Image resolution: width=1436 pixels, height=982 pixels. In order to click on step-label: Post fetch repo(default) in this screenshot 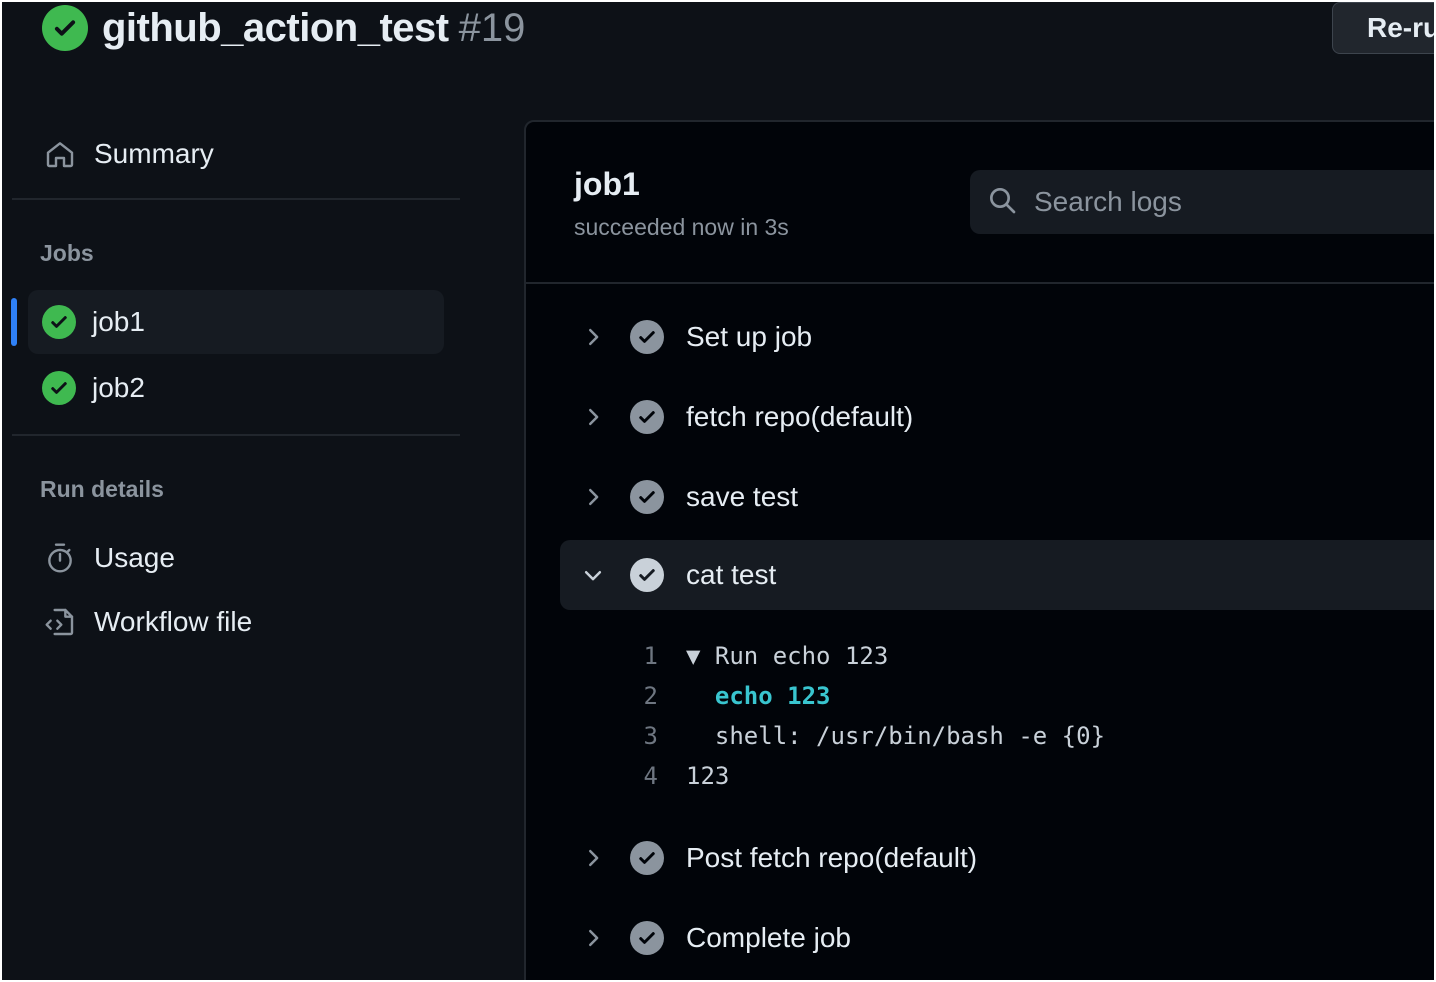, I will do `click(832, 857)`.